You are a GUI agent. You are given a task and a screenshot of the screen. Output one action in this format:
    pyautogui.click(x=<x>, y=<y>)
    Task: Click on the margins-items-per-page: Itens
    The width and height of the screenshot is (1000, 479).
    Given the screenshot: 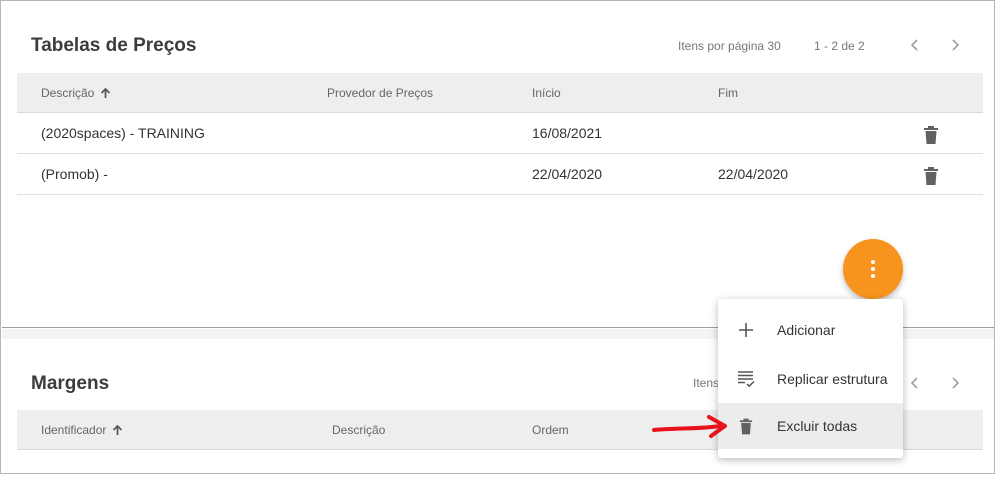 What is the action you would take?
    pyautogui.click(x=706, y=383)
    